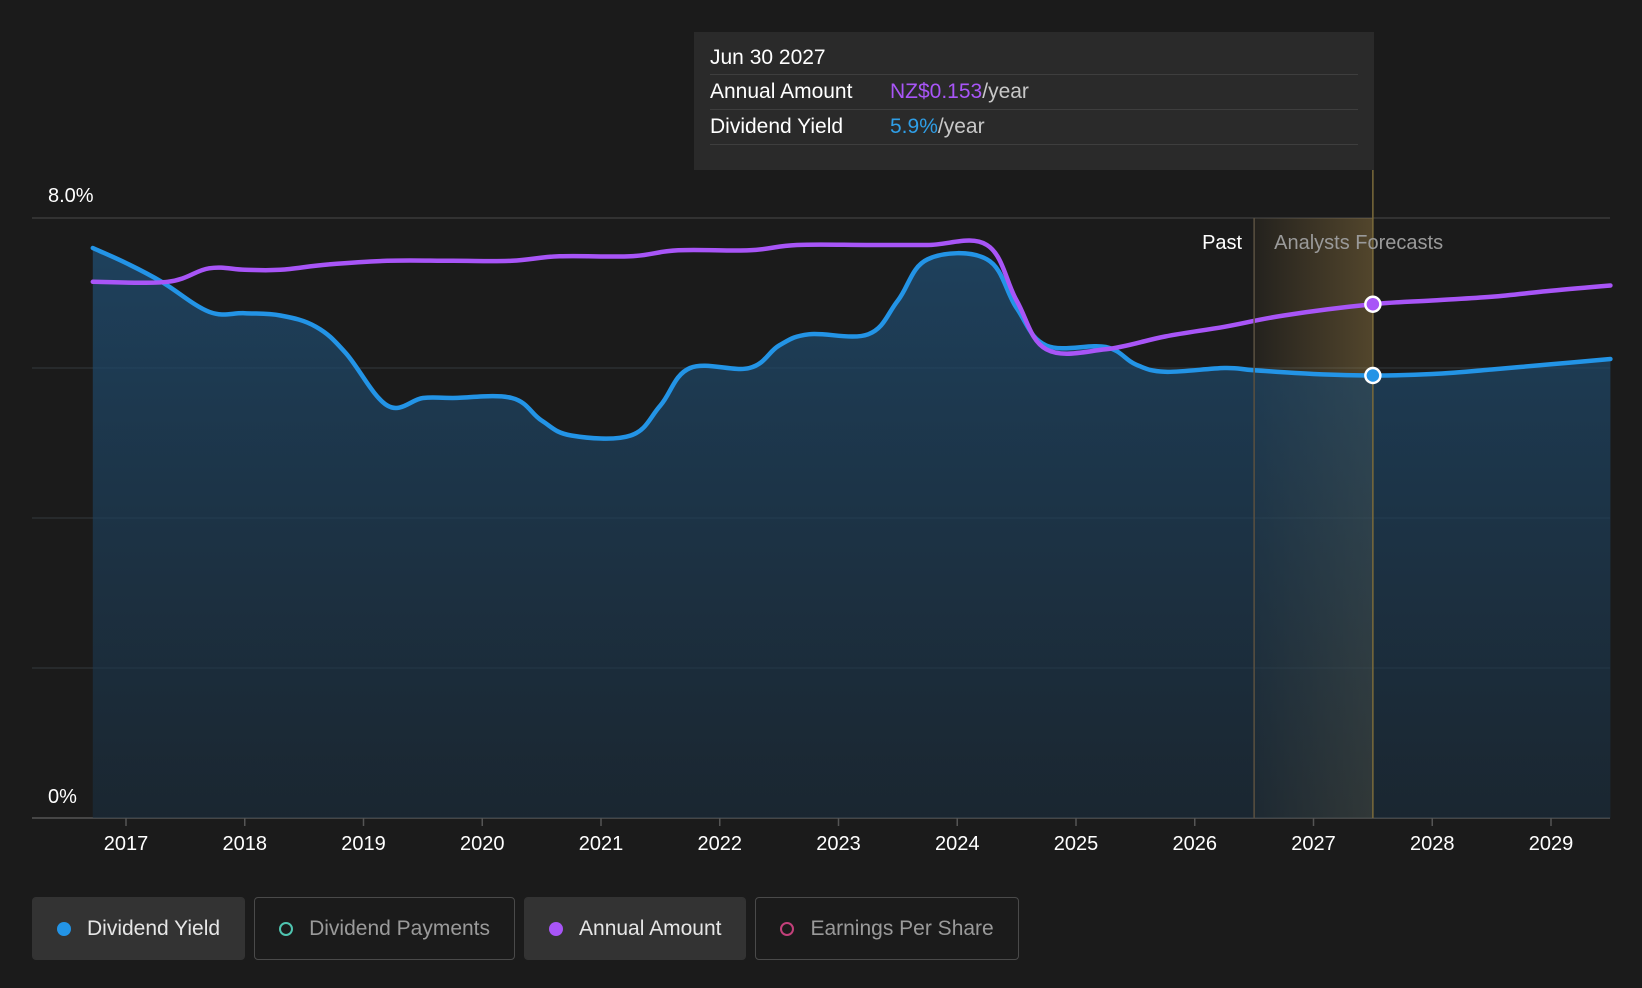 The height and width of the screenshot is (988, 1642). Describe the element at coordinates (1313, 844) in the screenshot. I see `x-tick-label: 2027` at that location.